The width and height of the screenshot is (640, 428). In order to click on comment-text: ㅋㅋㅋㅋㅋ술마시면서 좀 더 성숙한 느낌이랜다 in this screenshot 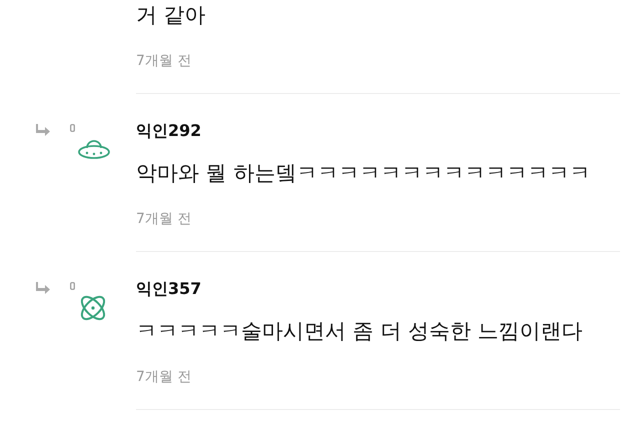, I will do `click(360, 331)`.